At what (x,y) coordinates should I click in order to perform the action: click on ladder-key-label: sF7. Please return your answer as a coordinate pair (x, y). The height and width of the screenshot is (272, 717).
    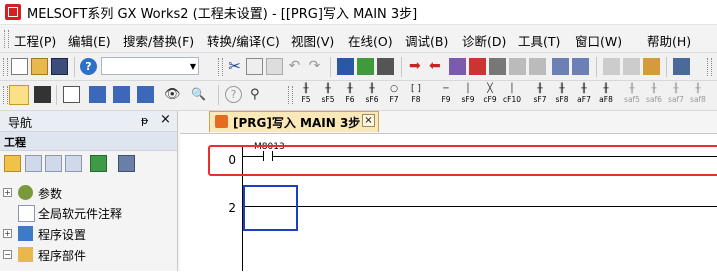
    Looking at the image, I should click on (540, 99).